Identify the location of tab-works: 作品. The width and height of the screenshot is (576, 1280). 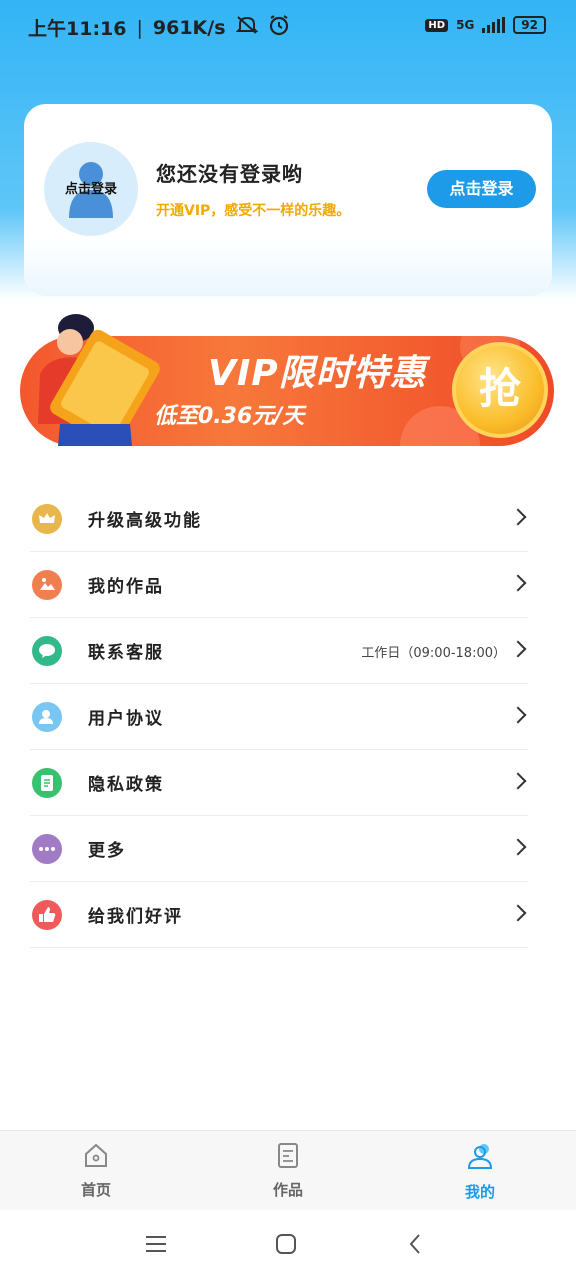
(288, 1170).